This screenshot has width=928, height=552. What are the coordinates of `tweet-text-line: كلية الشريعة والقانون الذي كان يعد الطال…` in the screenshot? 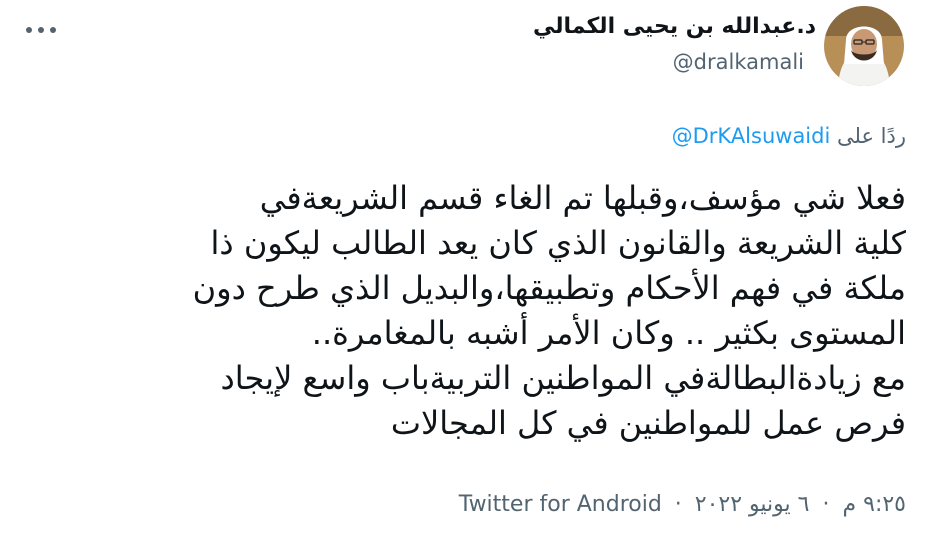 It's located at (558, 243).